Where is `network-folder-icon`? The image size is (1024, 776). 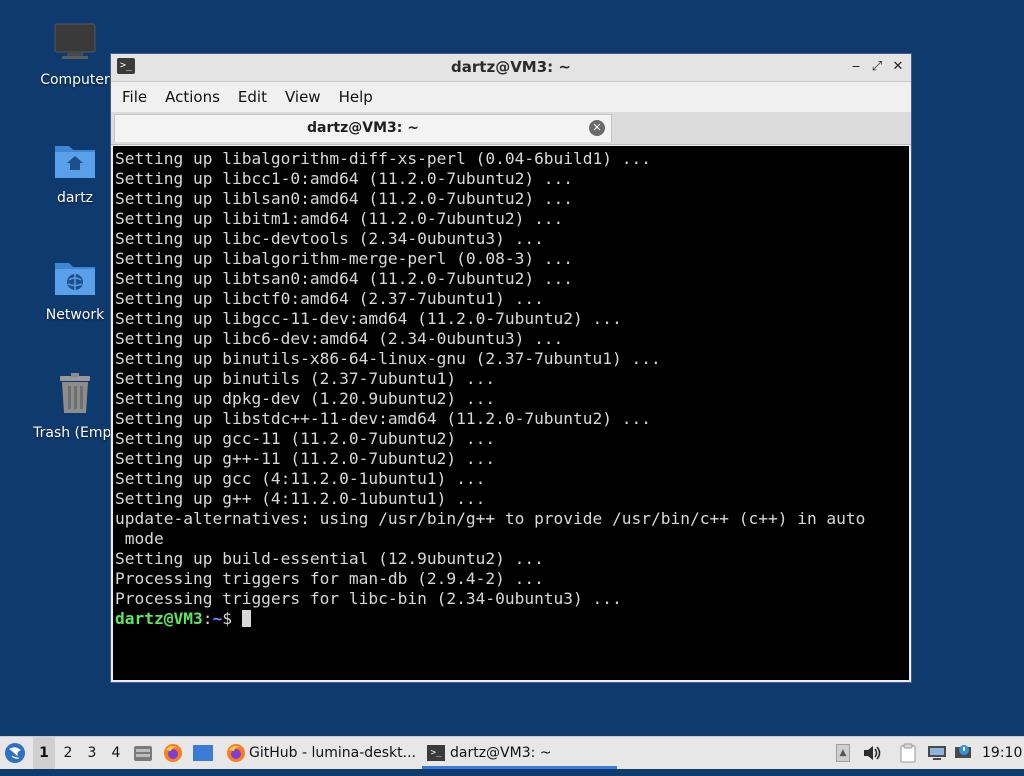
network-folder-icon is located at coordinates (75, 279).